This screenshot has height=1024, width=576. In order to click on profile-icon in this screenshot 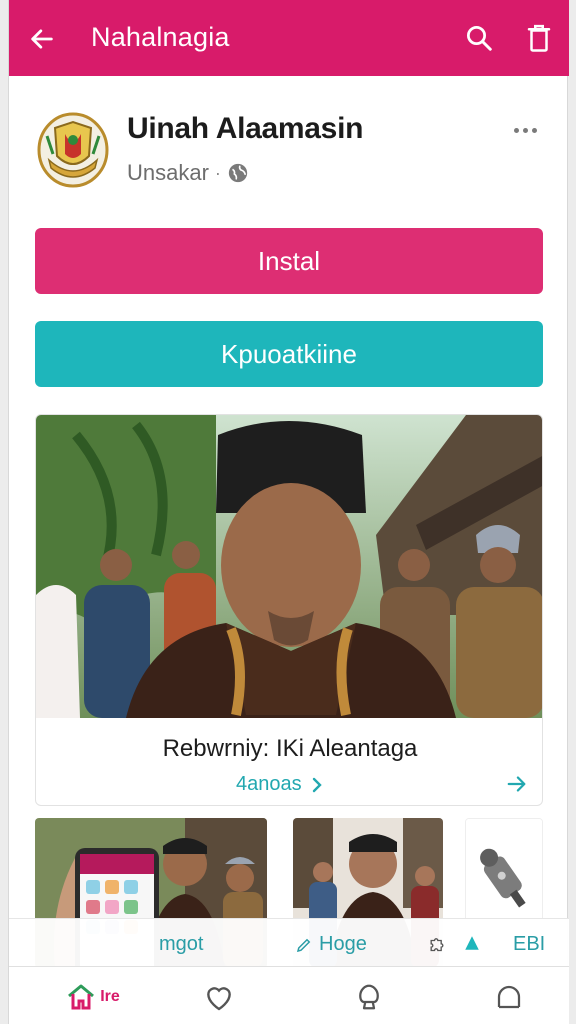, I will do `click(509, 997)`.